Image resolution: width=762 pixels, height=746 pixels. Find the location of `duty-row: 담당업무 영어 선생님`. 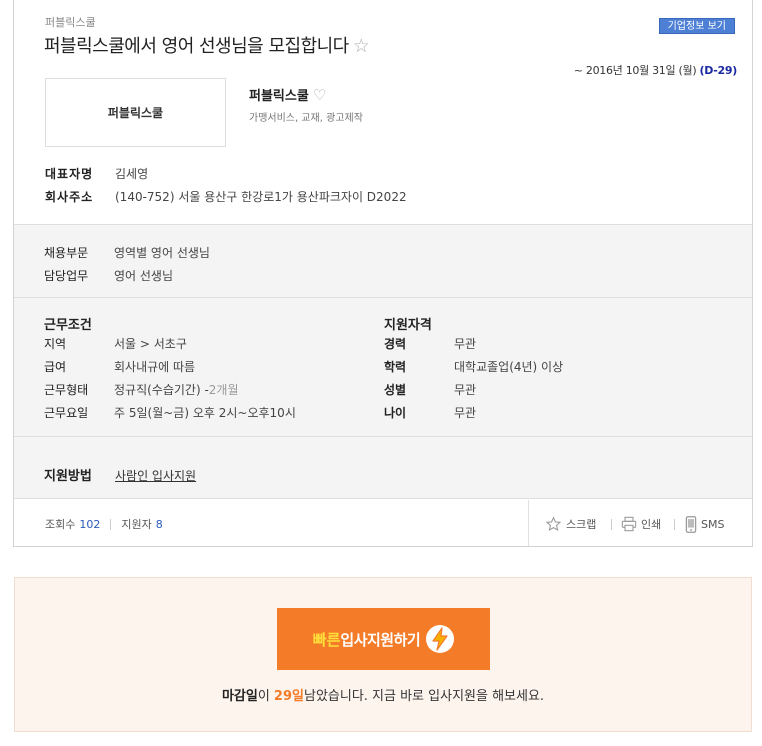

duty-row: 담당업무 영어 선생님 is located at coordinates (108, 275).